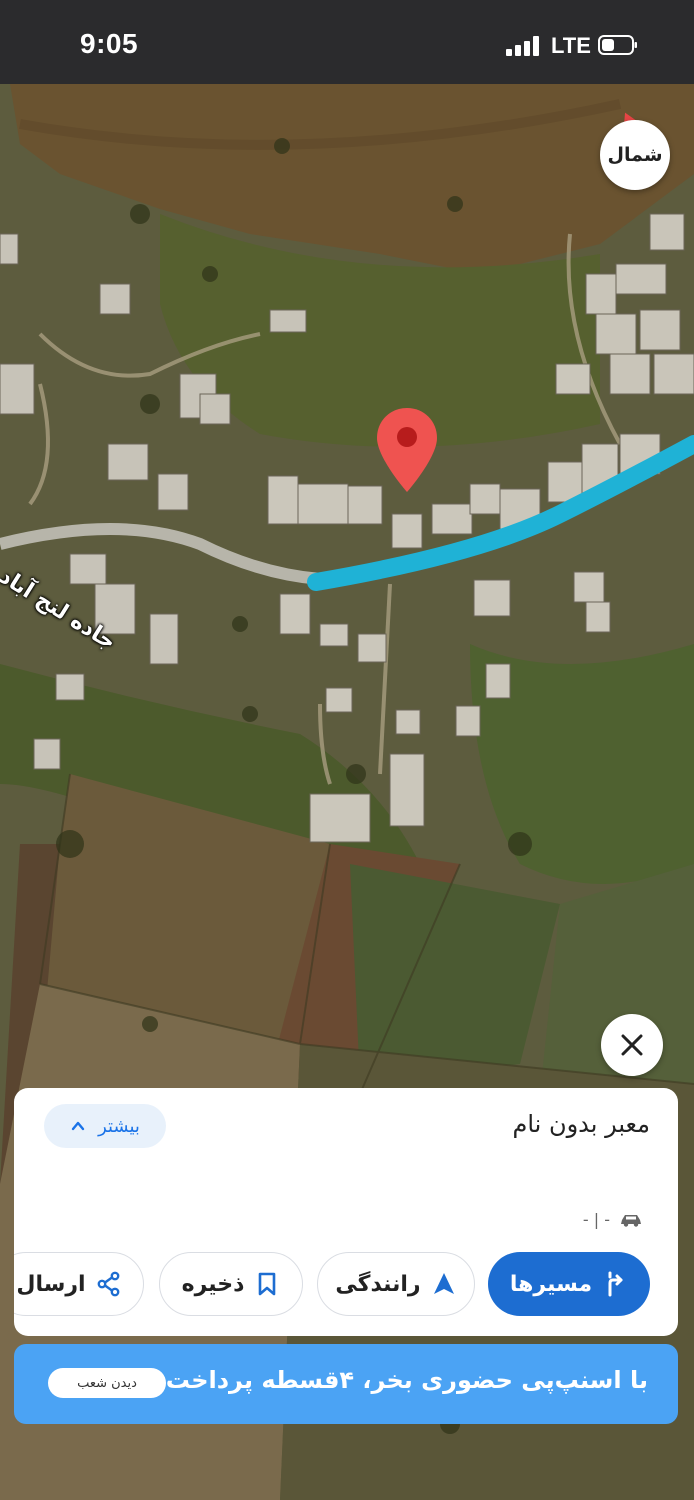 Image resolution: width=694 pixels, height=1500 pixels. I want to click on directions-icon, so click(615, 1284).